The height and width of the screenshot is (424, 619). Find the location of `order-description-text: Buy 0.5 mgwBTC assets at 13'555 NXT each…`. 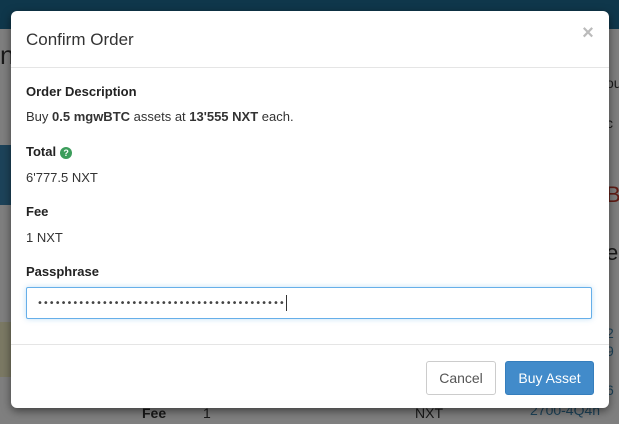

order-description-text: Buy 0.5 mgwBTC assets at 13'555 NXT each… is located at coordinates (160, 116).